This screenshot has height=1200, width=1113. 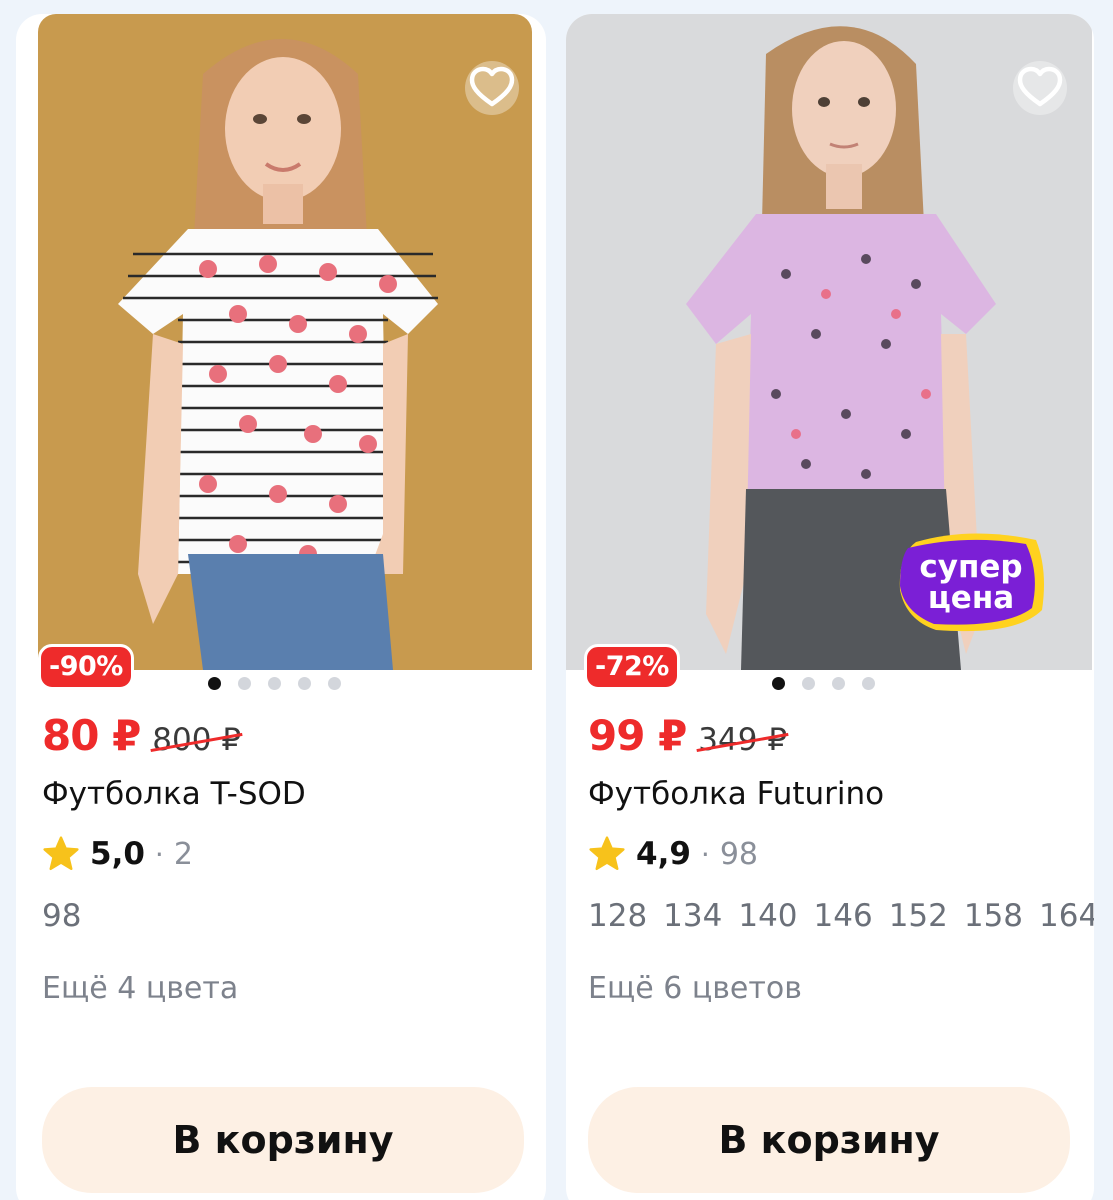 I want to click on size-option: 128, so click(x=618, y=916).